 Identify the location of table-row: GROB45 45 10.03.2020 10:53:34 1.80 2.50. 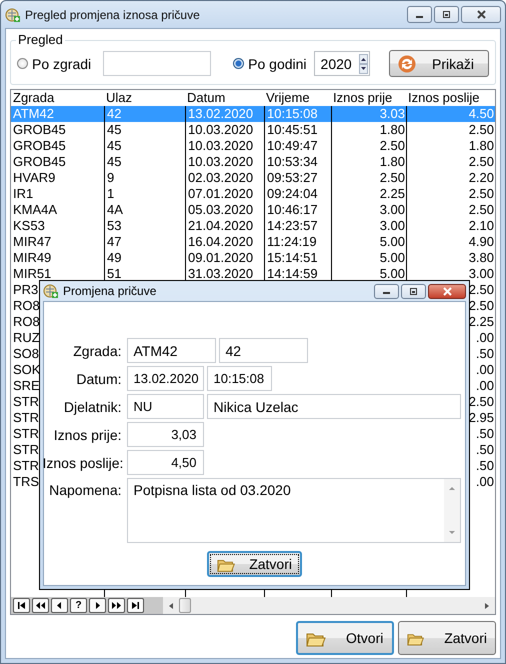
(253, 162).